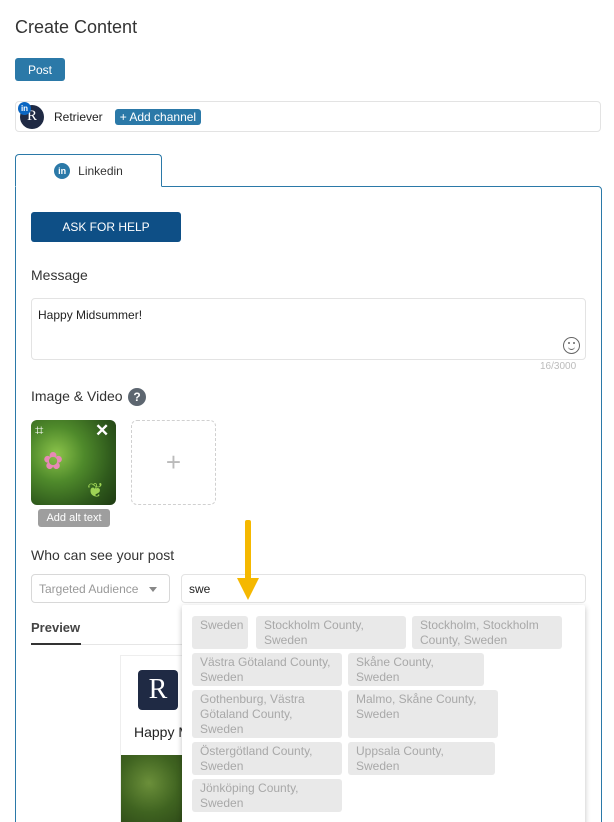 This screenshot has width=614, height=822. What do you see at coordinates (423, 714) in the screenshot?
I see `suggestion-chip: Malmo, Skåne County, Sweden` at bounding box center [423, 714].